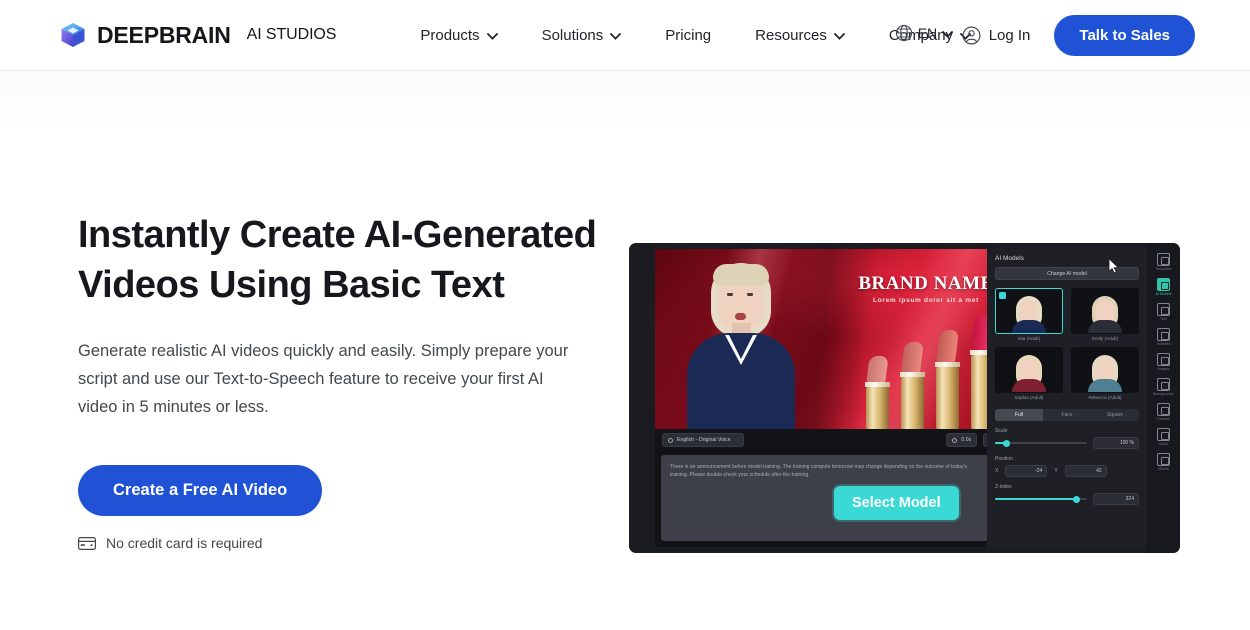 Image resolution: width=1250 pixels, height=630 pixels. I want to click on change-ai-model-button: Change AI model, so click(1067, 273).